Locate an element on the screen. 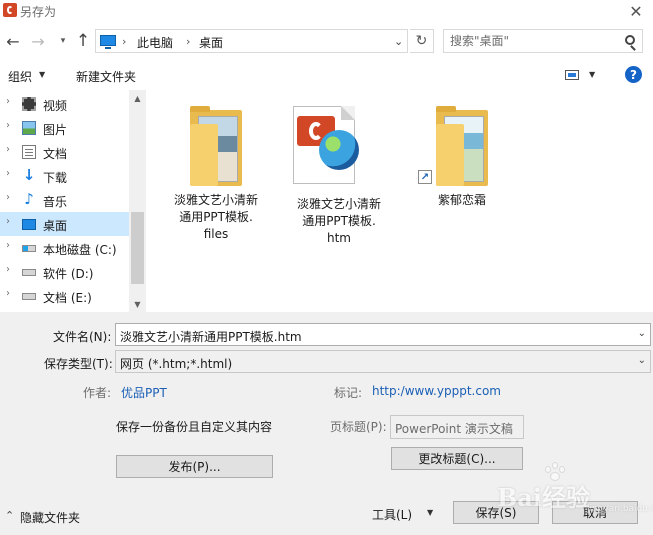 This screenshot has height=535, width=653. drive-d-icon is located at coordinates (29, 272).